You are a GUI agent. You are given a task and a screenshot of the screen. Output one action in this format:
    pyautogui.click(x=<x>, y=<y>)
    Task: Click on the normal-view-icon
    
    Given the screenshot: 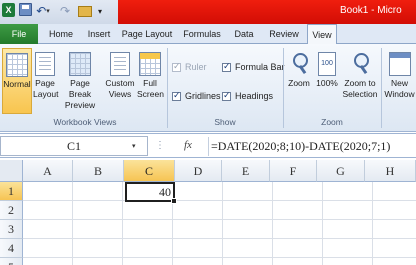 What is the action you would take?
    pyautogui.click(x=17, y=65)
    